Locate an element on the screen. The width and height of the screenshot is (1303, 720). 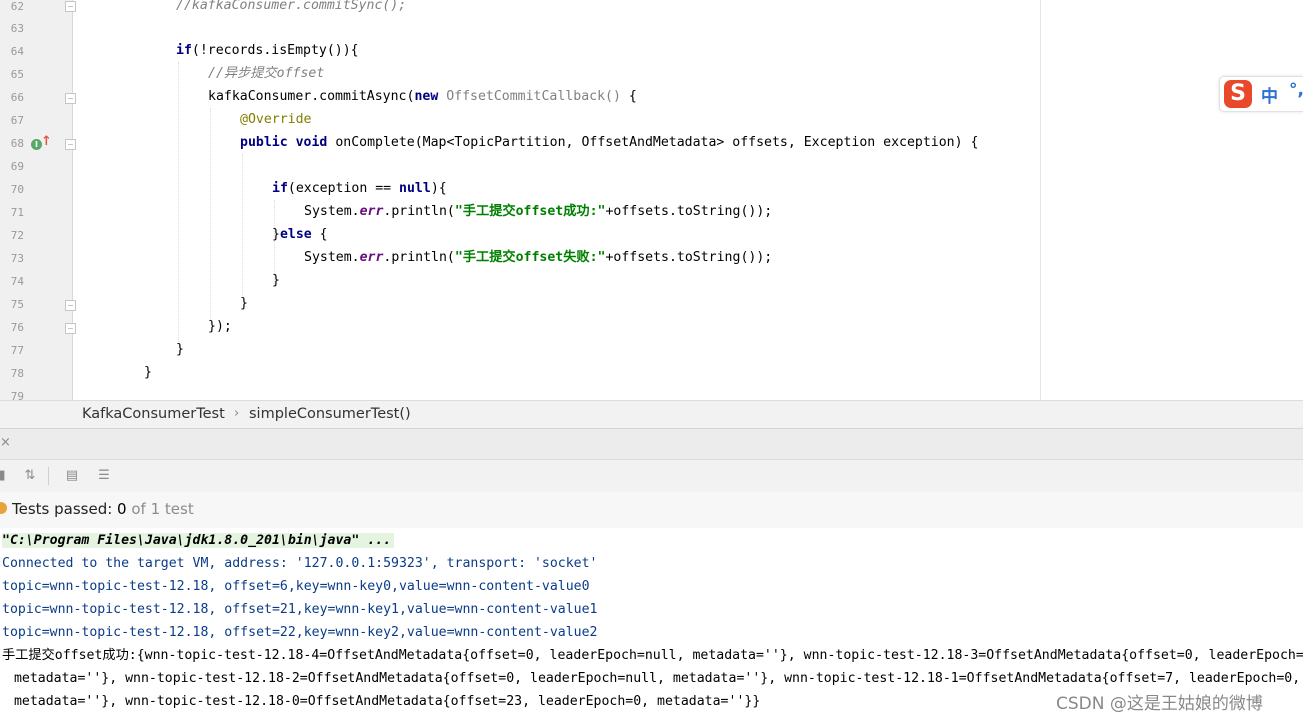
ime-punctuation-toggle: °, is located at coordinates (1296, 90).